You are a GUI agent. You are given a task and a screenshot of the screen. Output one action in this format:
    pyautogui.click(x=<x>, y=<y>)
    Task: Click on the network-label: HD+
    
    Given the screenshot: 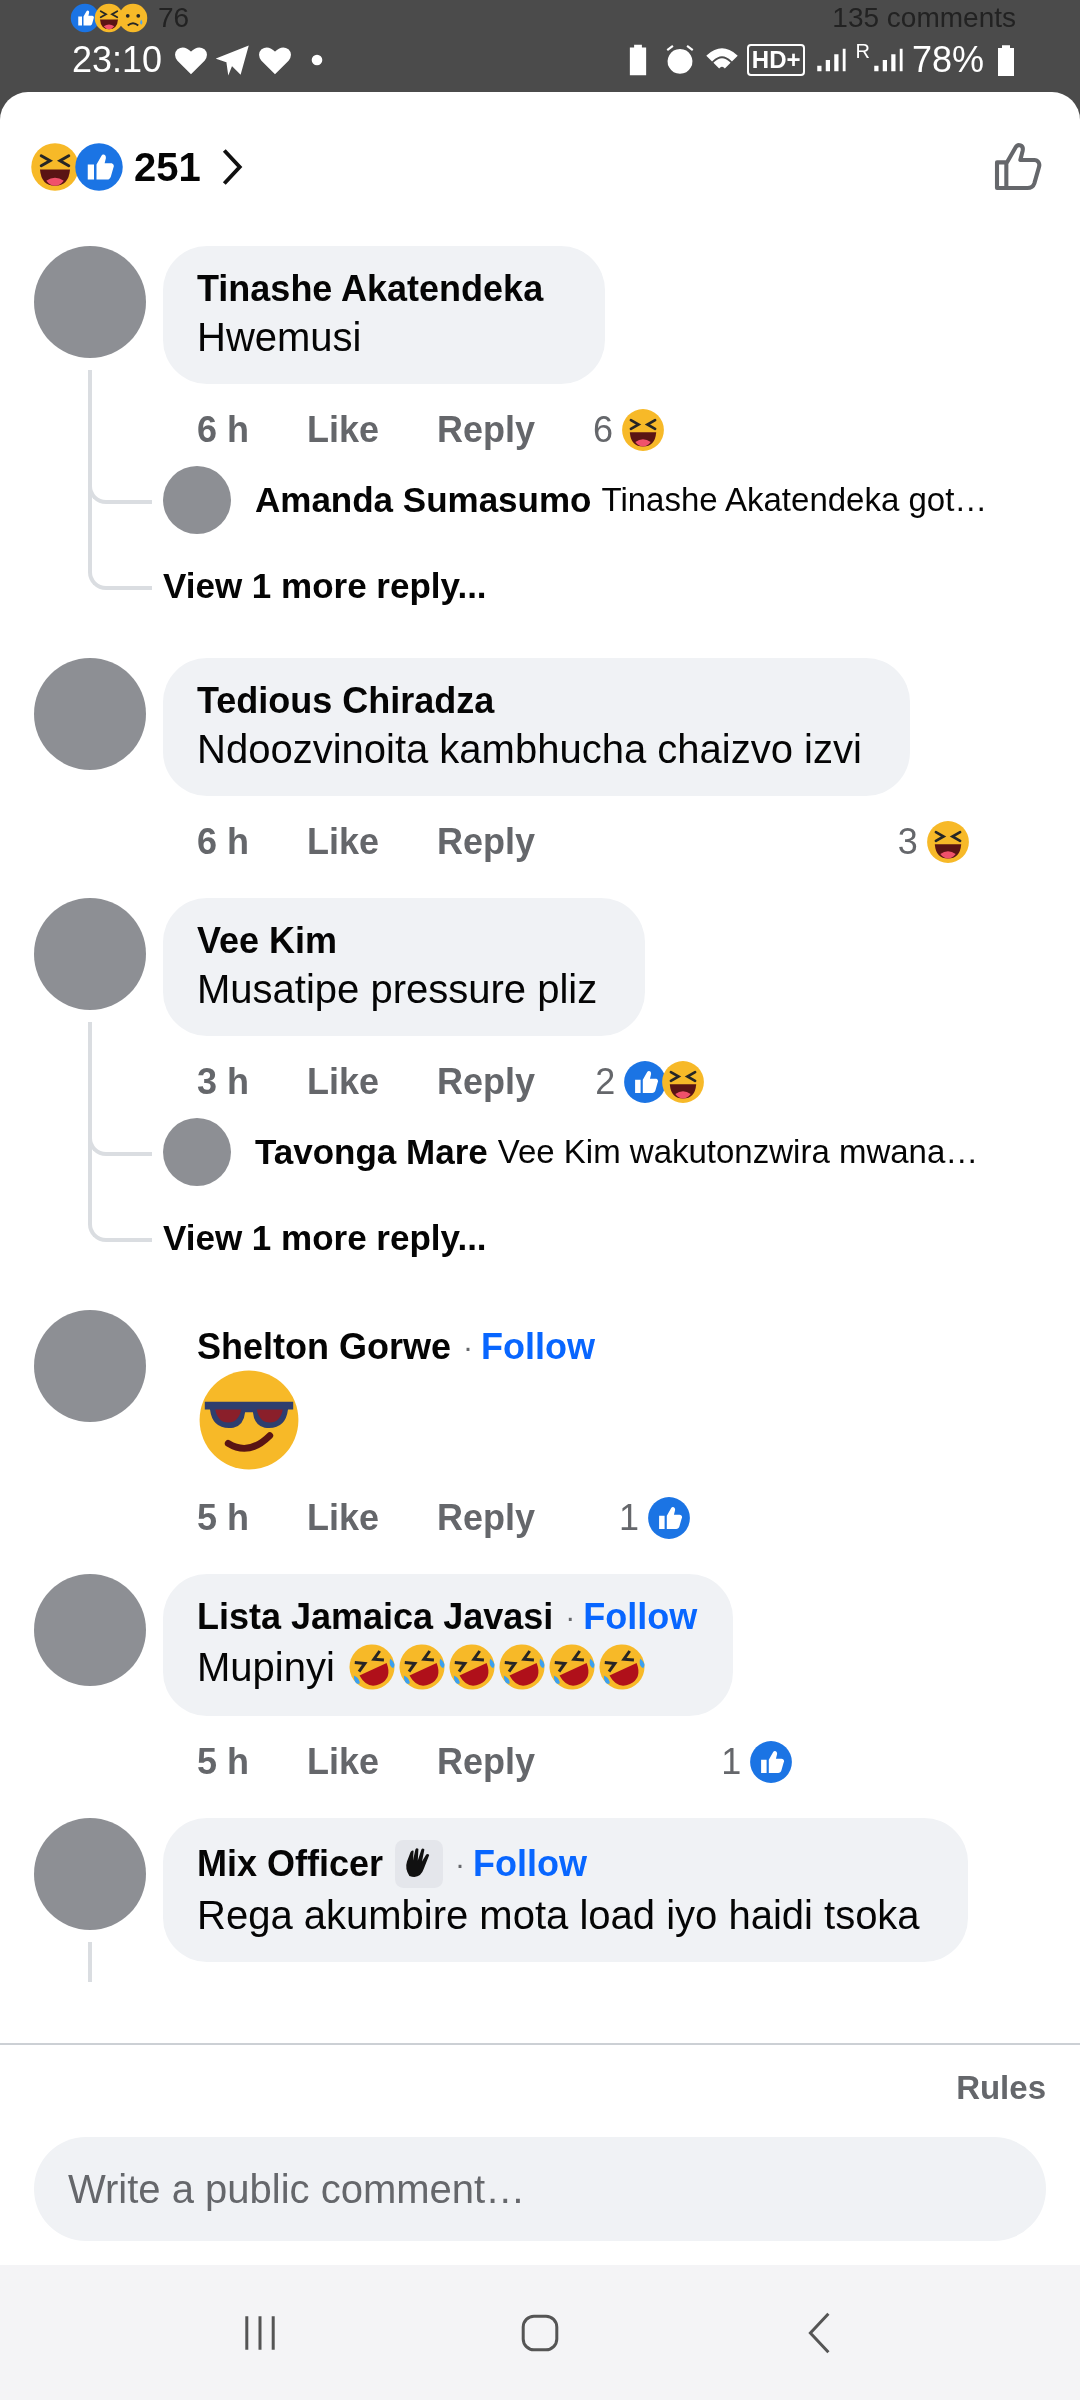 What is the action you would take?
    pyautogui.click(x=776, y=60)
    